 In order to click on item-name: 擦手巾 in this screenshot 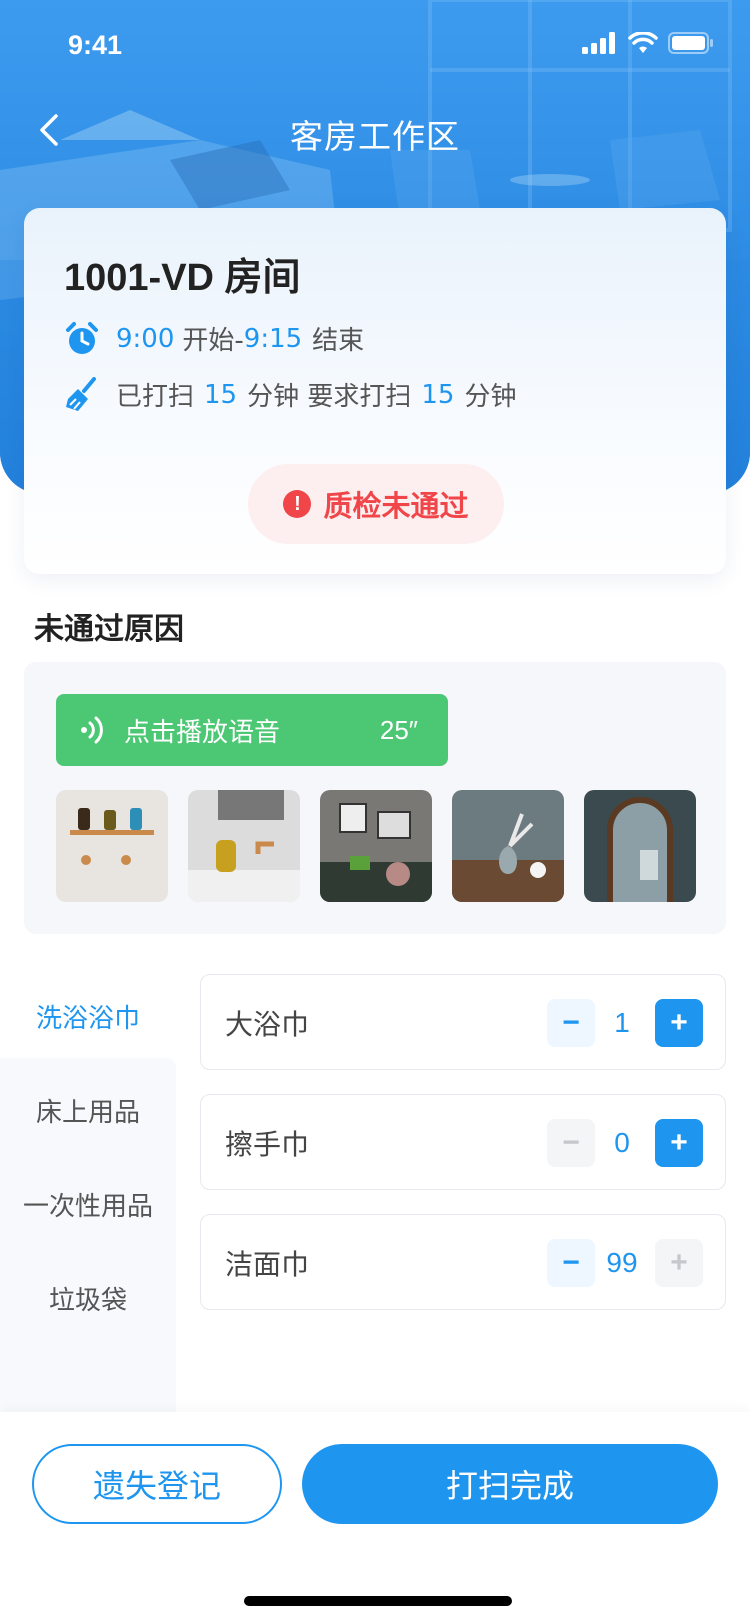, I will do `click(267, 1144)`.